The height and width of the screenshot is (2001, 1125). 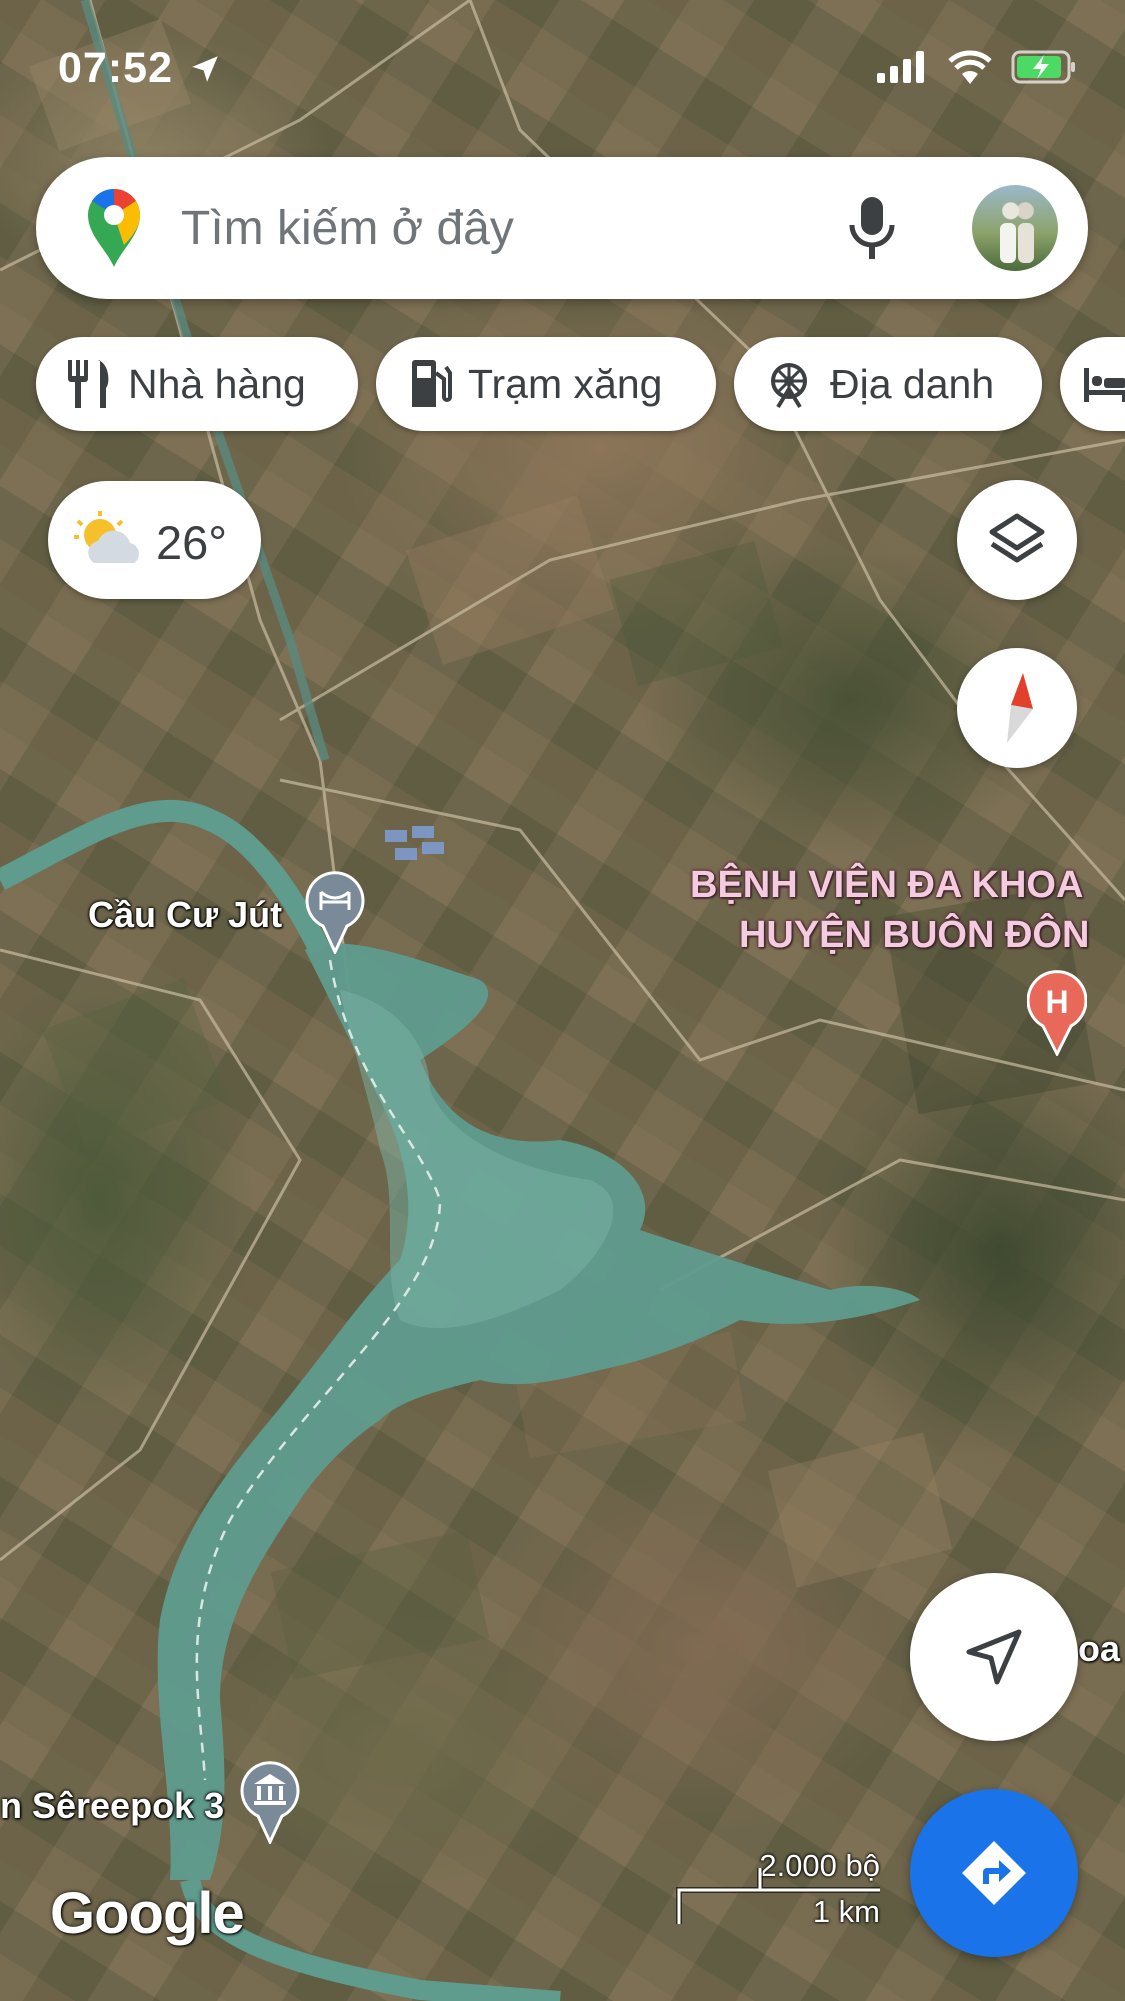 I want to click on gas-station-icon, so click(x=430, y=384).